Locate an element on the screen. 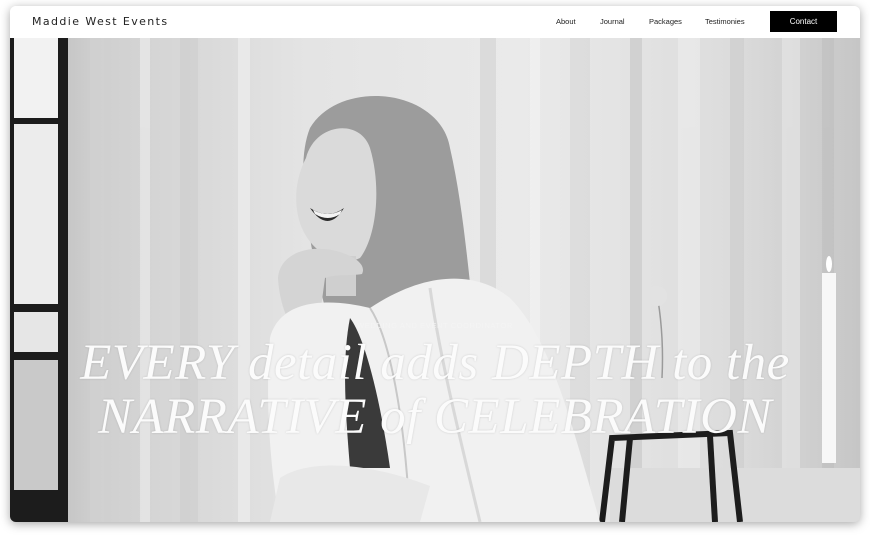 The height and width of the screenshot is (537, 870). candle-flame is located at coordinates (829, 264).